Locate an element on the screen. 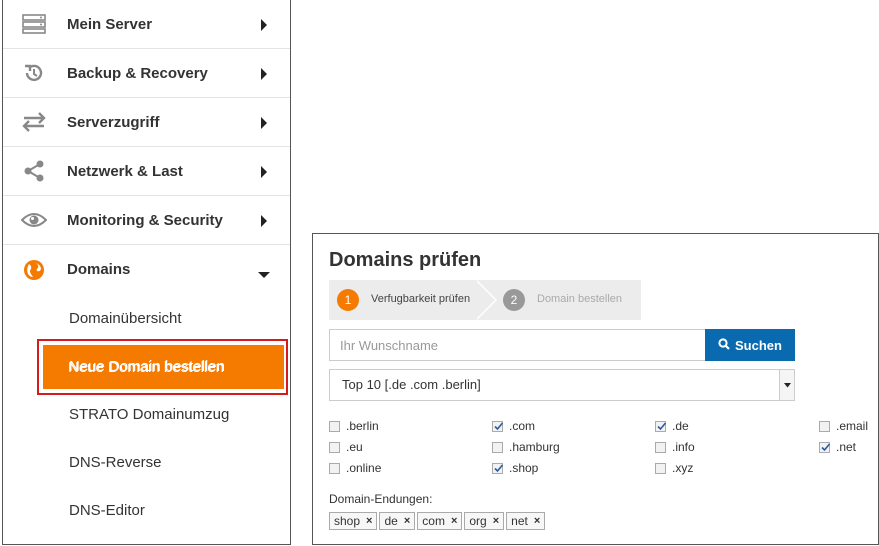 Image resolution: width=879 pixels, height=546 pixels. tld-label: .eu is located at coordinates (354, 447).